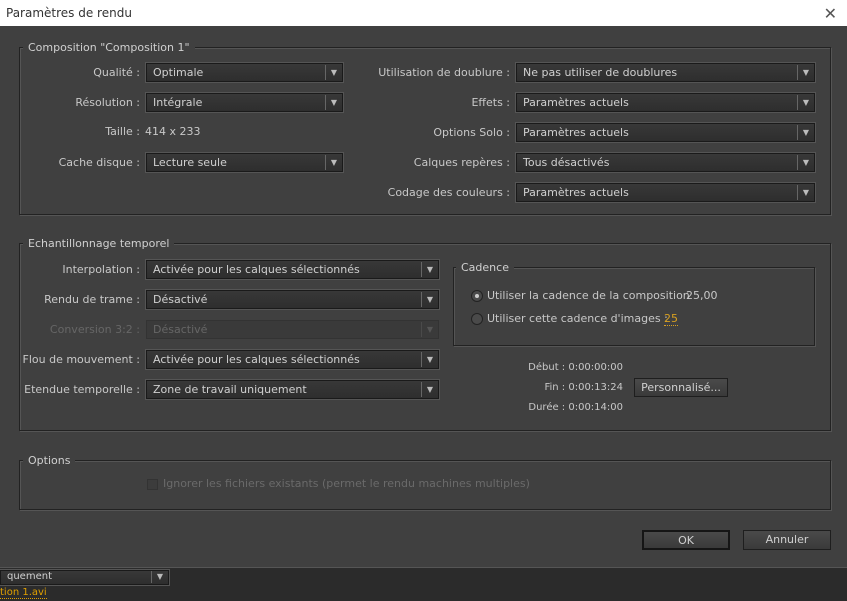  I want to click on field-render-value: Désactivé, so click(180, 299).